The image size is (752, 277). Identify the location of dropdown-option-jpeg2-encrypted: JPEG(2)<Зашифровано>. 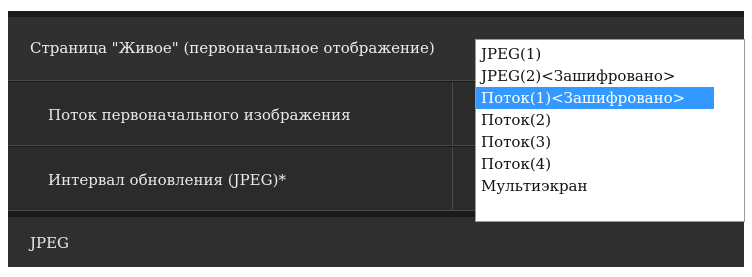
(610, 76).